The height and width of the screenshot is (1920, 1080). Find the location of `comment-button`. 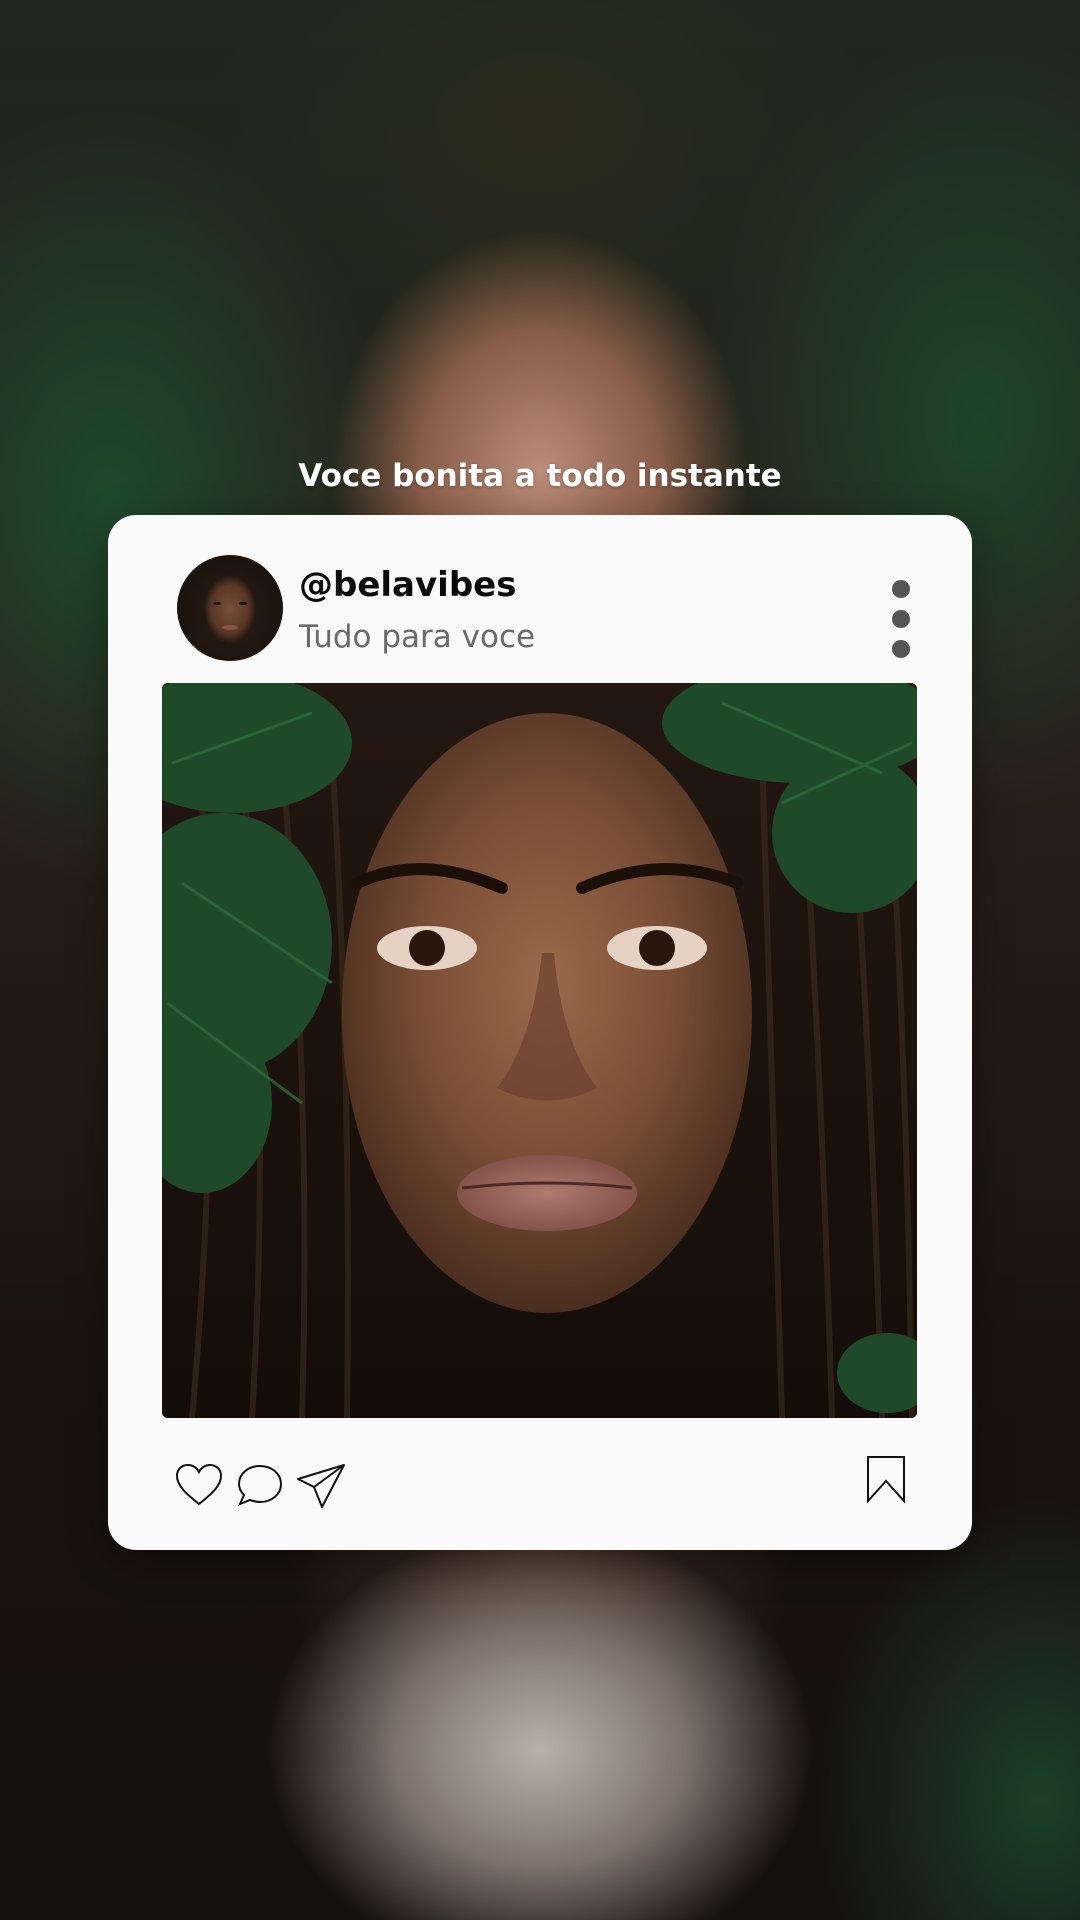

comment-button is located at coordinates (260, 1487).